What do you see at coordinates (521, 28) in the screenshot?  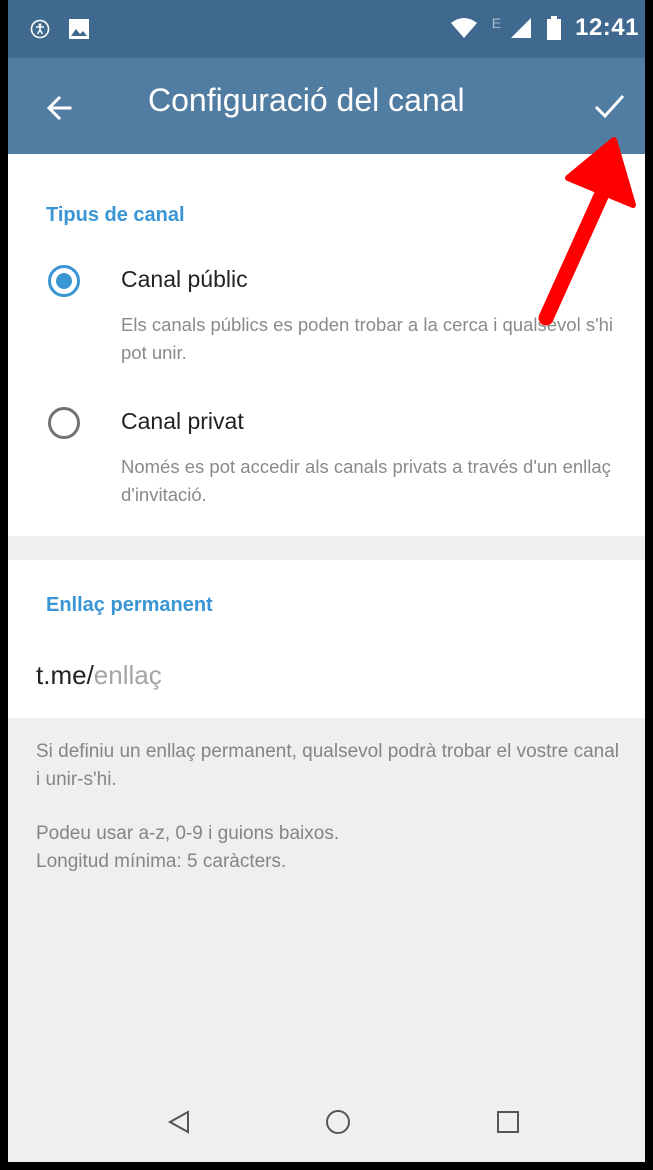 I see `cell-signal-icon` at bounding box center [521, 28].